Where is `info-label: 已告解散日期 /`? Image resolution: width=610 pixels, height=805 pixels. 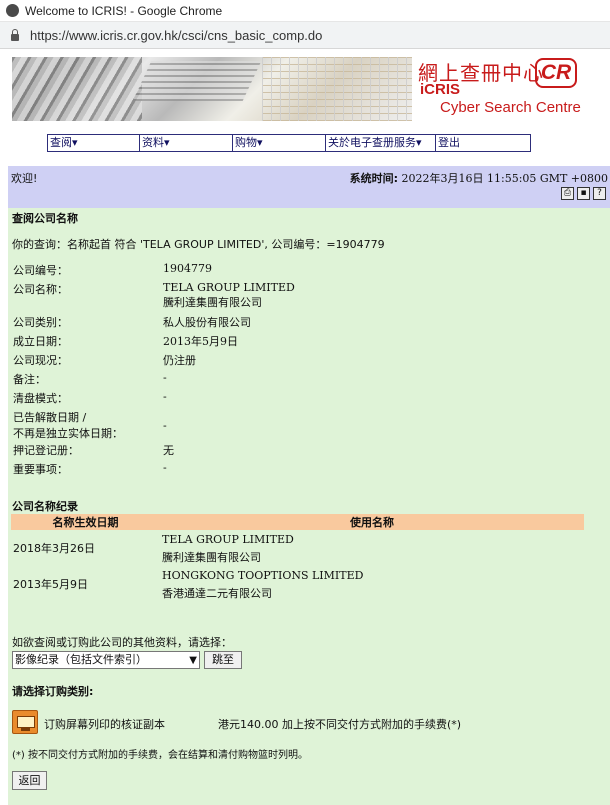
info-label: 已告解散日期 / is located at coordinates (50, 417).